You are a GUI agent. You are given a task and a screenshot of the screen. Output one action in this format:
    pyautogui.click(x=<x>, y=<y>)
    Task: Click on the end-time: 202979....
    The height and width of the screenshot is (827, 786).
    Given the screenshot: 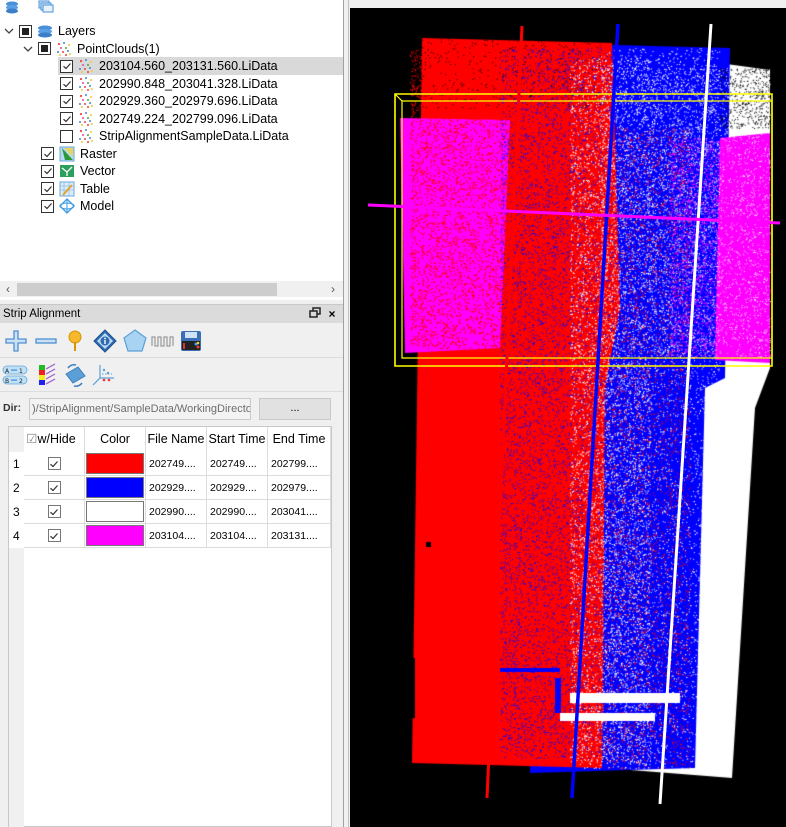 What is the action you would take?
    pyautogui.click(x=294, y=488)
    